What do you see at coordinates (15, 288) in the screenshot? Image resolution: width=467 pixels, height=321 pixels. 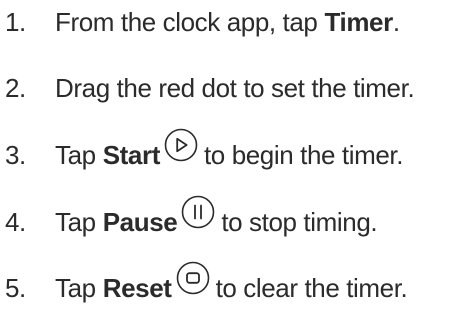 I see `step-number: 5.` at bounding box center [15, 288].